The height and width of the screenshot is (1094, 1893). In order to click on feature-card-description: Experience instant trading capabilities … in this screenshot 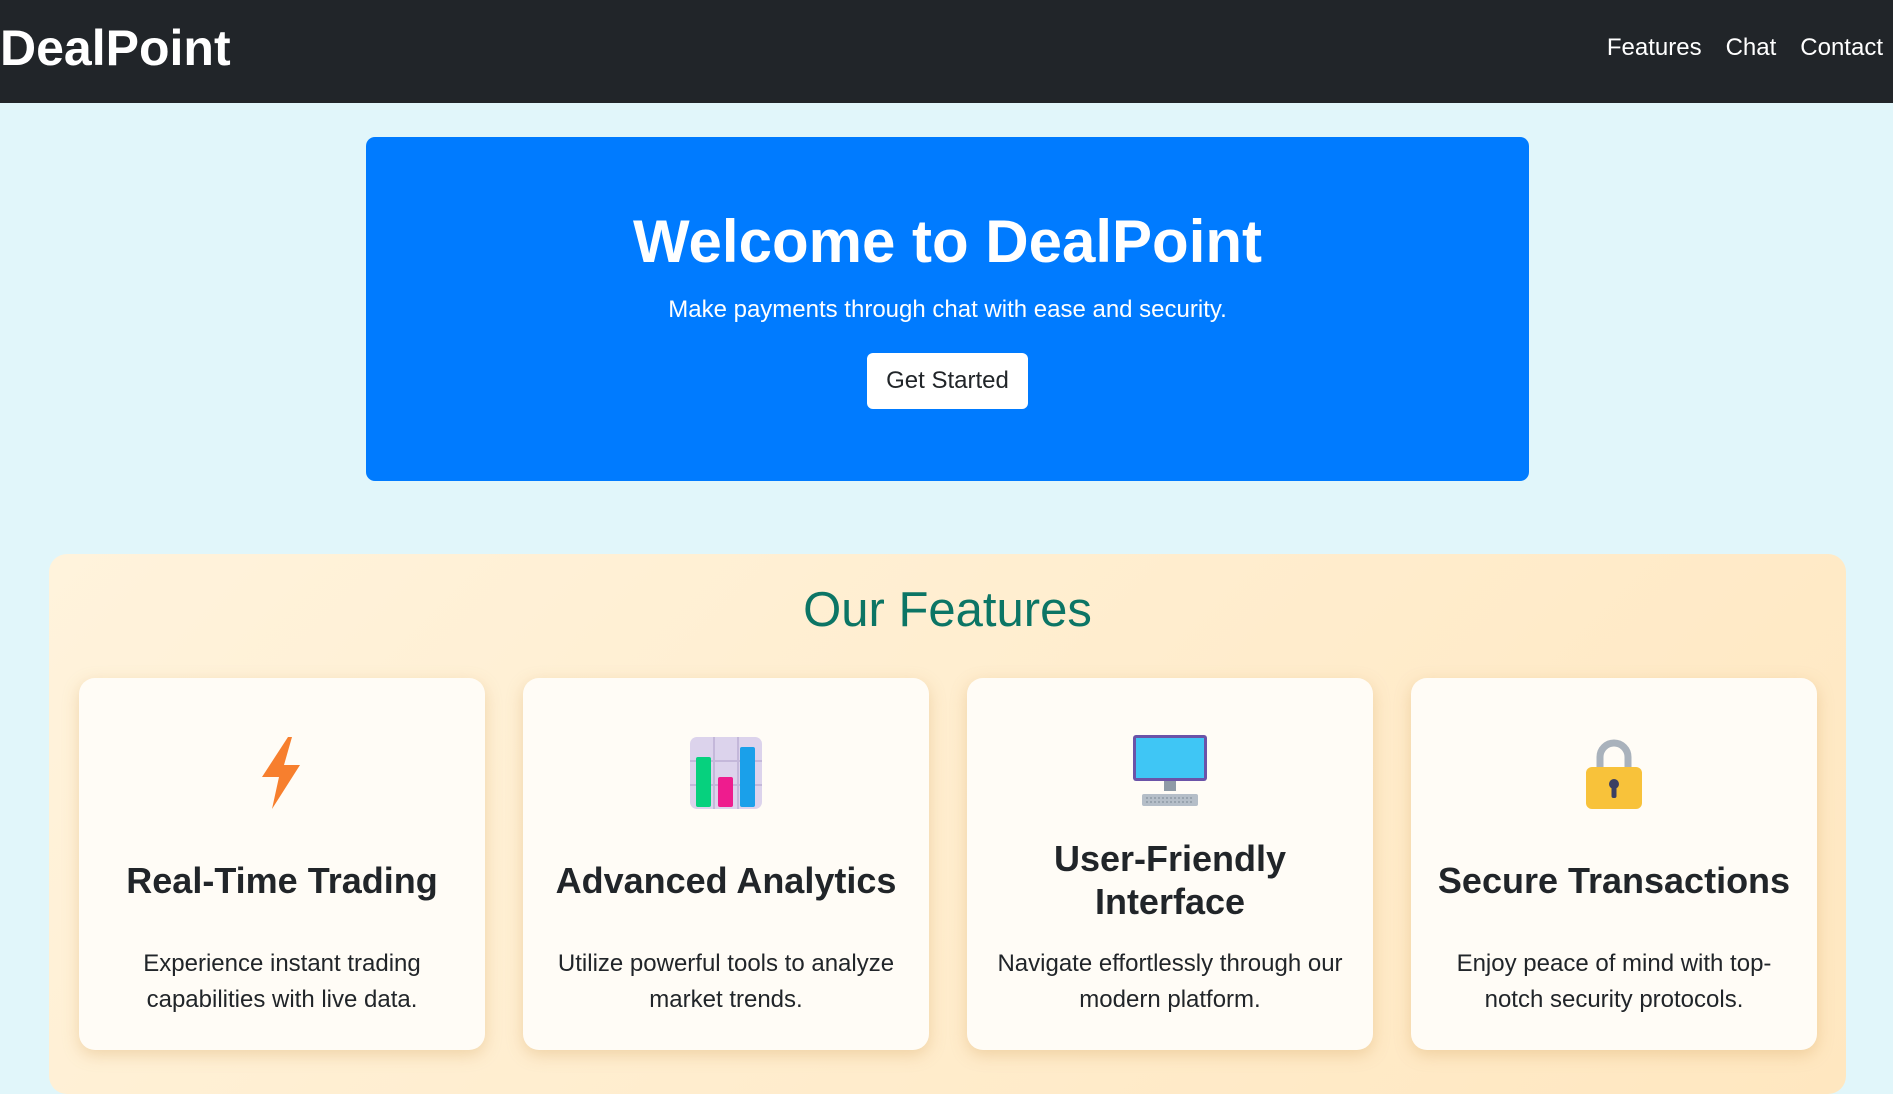, I will do `click(282, 981)`.